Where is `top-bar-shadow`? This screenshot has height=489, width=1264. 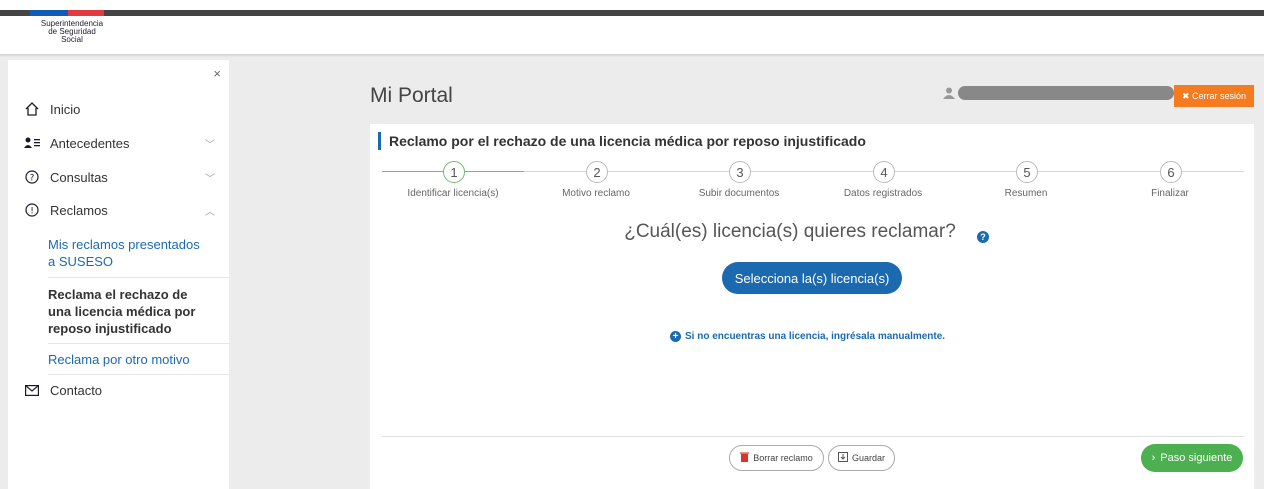 top-bar-shadow is located at coordinates (632, 55).